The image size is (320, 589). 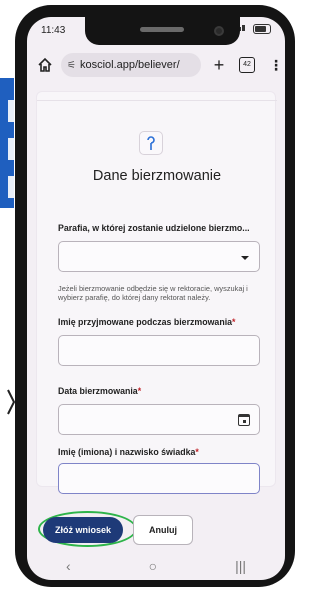 What do you see at coordinates (159, 256) in the screenshot?
I see `parish-select` at bounding box center [159, 256].